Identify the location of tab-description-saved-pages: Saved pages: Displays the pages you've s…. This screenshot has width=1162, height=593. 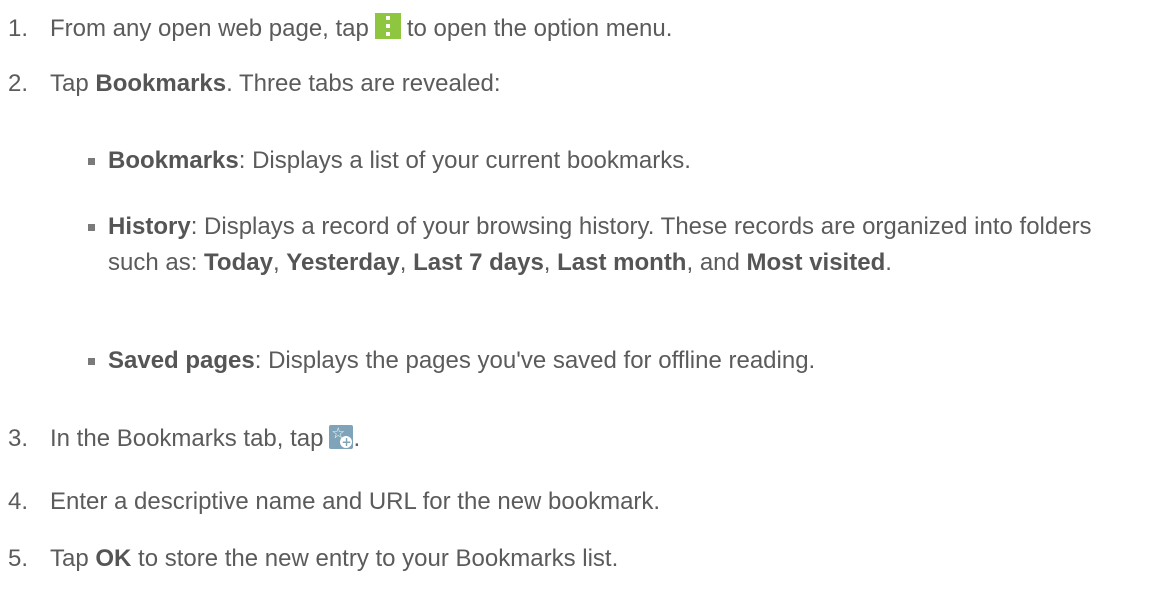
(628, 361).